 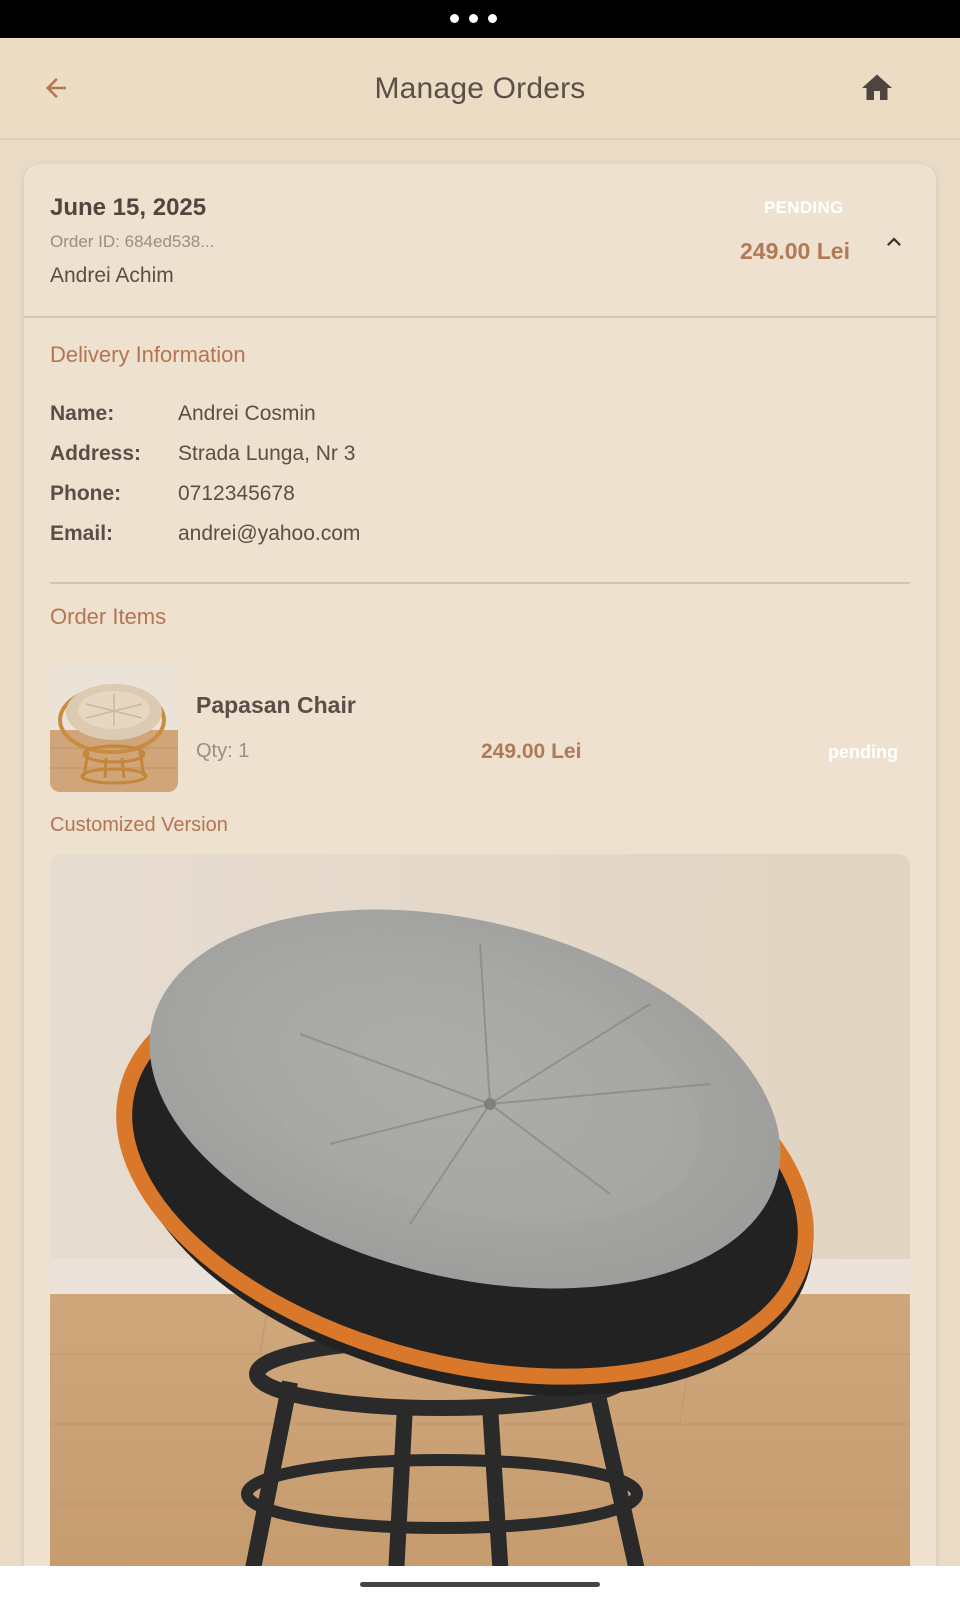 I want to click on app-bar: Manage Orders, so click(x=480, y=89).